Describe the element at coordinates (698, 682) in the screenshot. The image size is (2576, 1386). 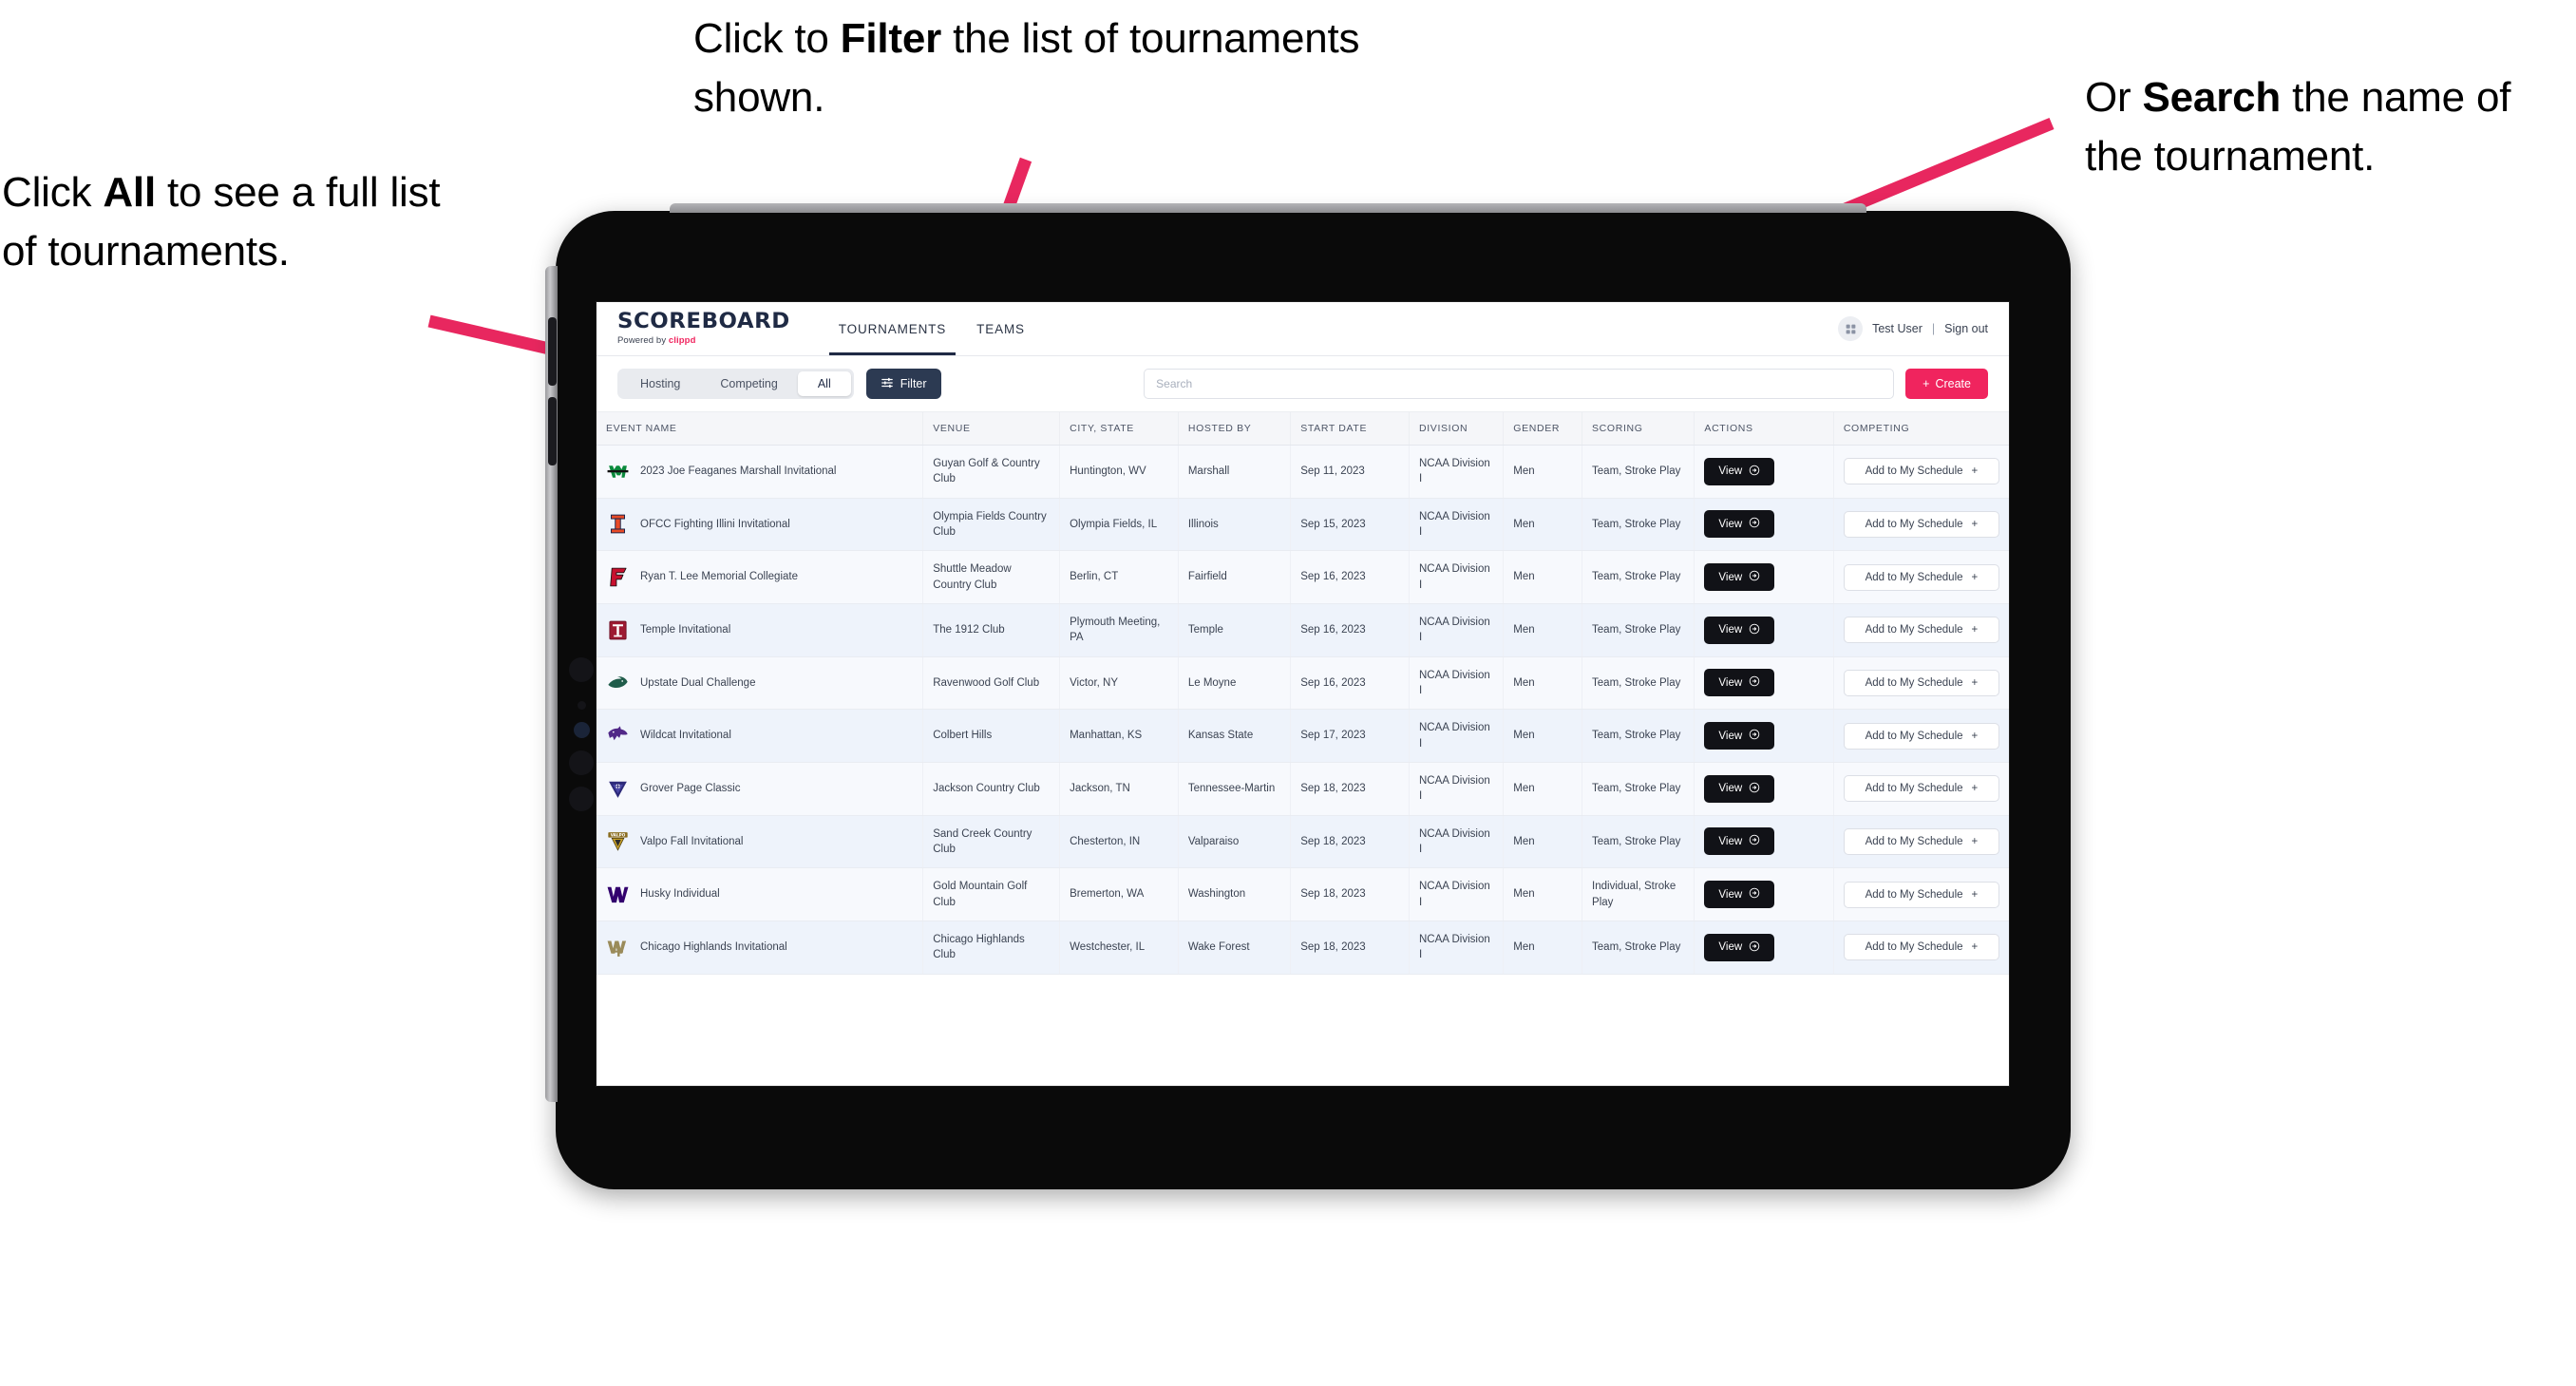
I see `event-name-text: Upstate Dual Challenge` at that location.